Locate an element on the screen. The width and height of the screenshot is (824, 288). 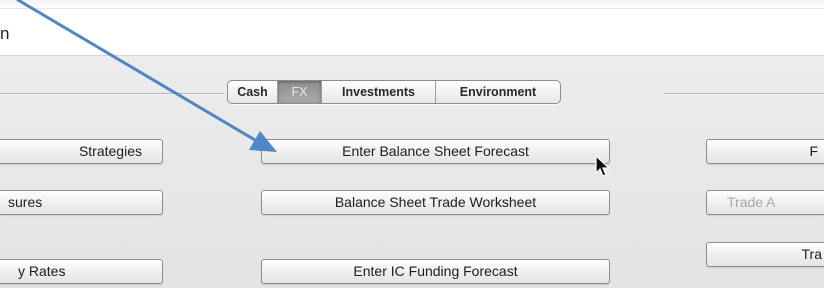
trade-approval-button: Trade A is located at coordinates (765, 202).